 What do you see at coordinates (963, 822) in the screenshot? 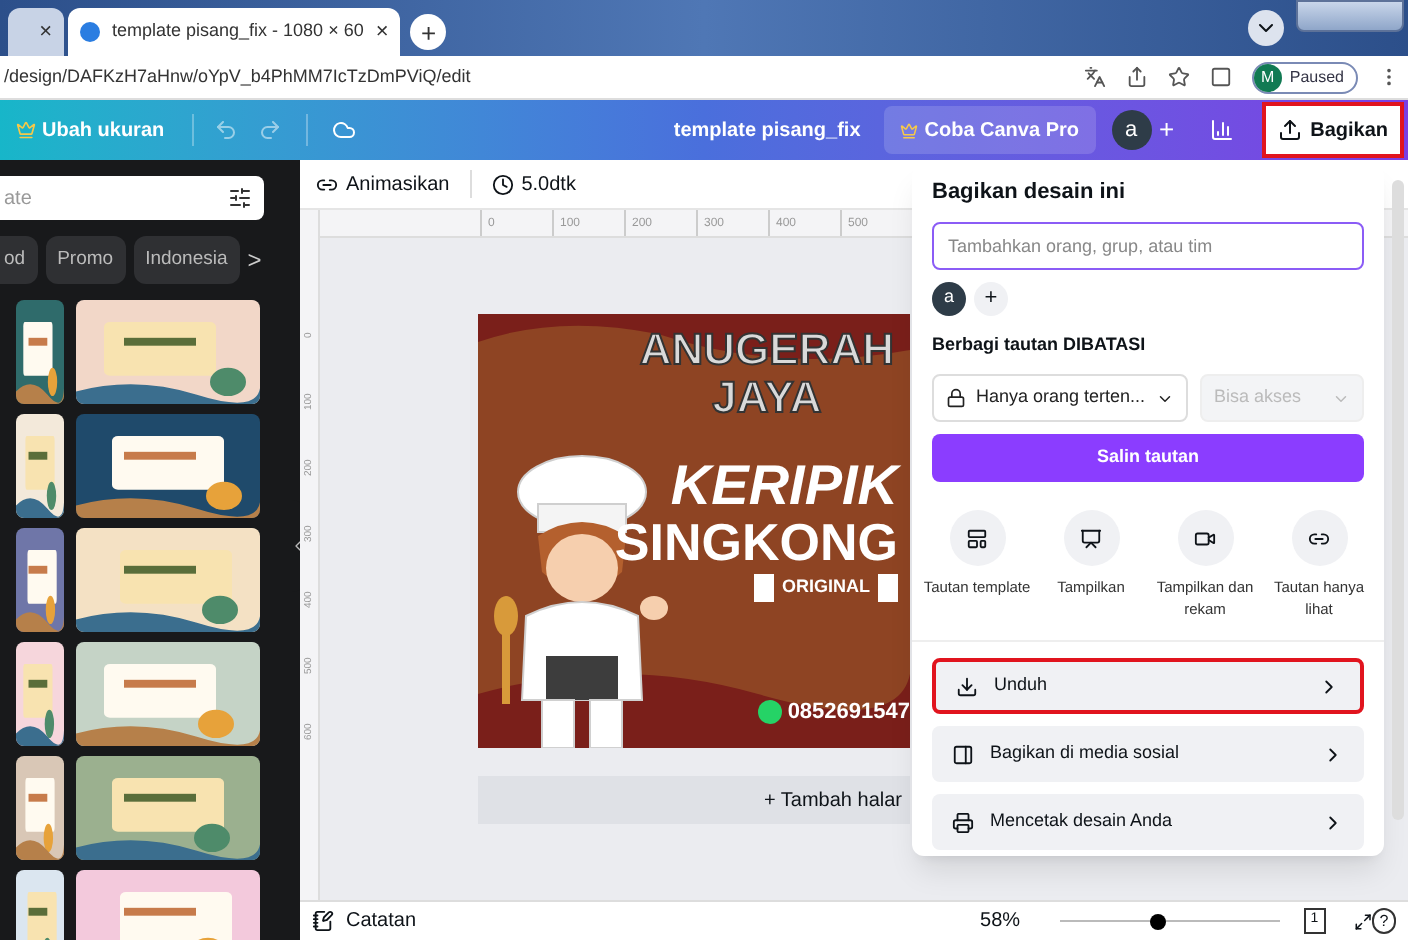
I see `print-icon` at bounding box center [963, 822].